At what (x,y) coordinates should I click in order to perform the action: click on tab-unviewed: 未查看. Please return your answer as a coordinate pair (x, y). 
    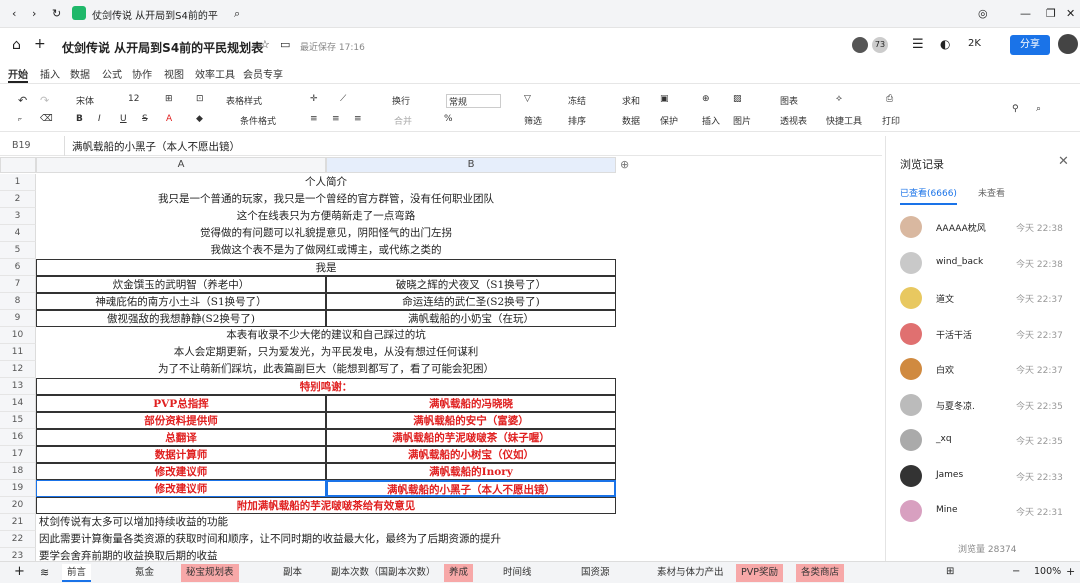
    Looking at the image, I should click on (991, 192).